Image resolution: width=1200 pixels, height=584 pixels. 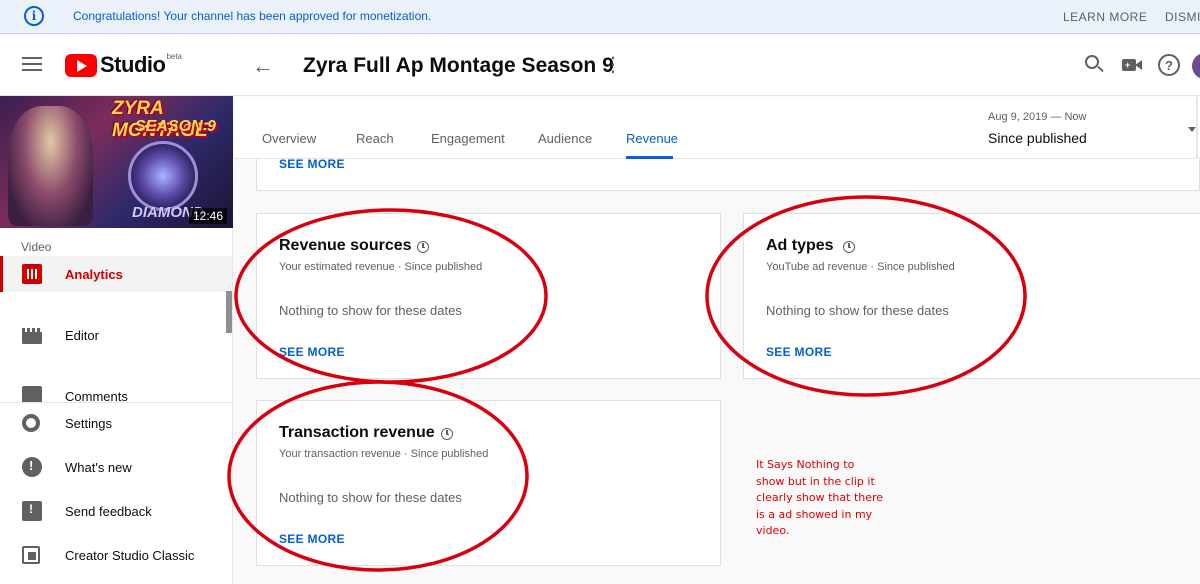 I want to click on feedback-icon, so click(x=32, y=511).